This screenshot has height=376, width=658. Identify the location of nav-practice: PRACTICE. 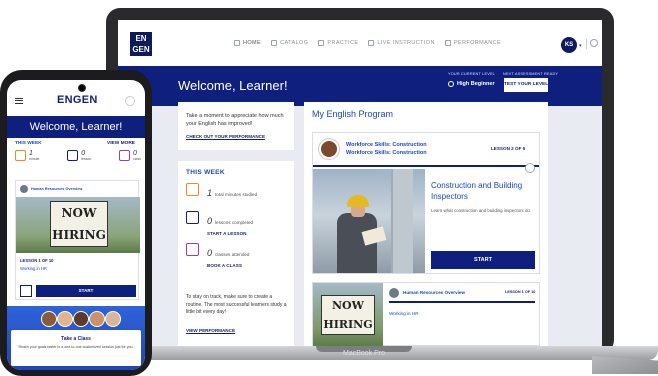
(338, 43).